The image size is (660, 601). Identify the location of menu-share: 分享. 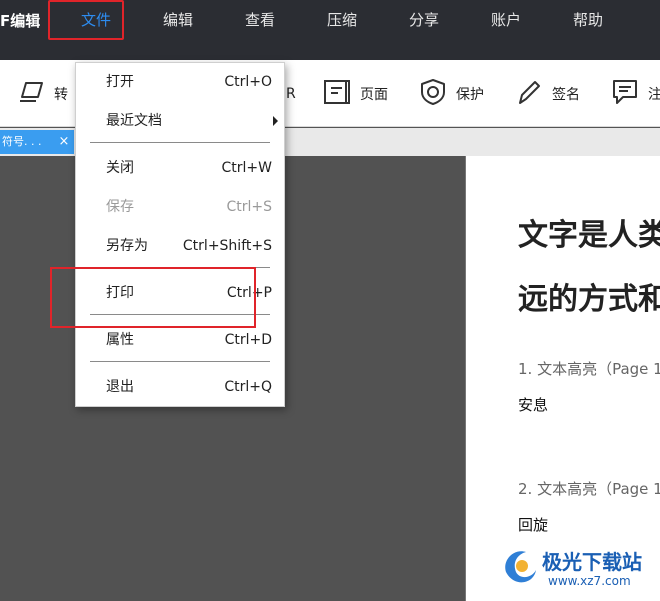
(424, 20).